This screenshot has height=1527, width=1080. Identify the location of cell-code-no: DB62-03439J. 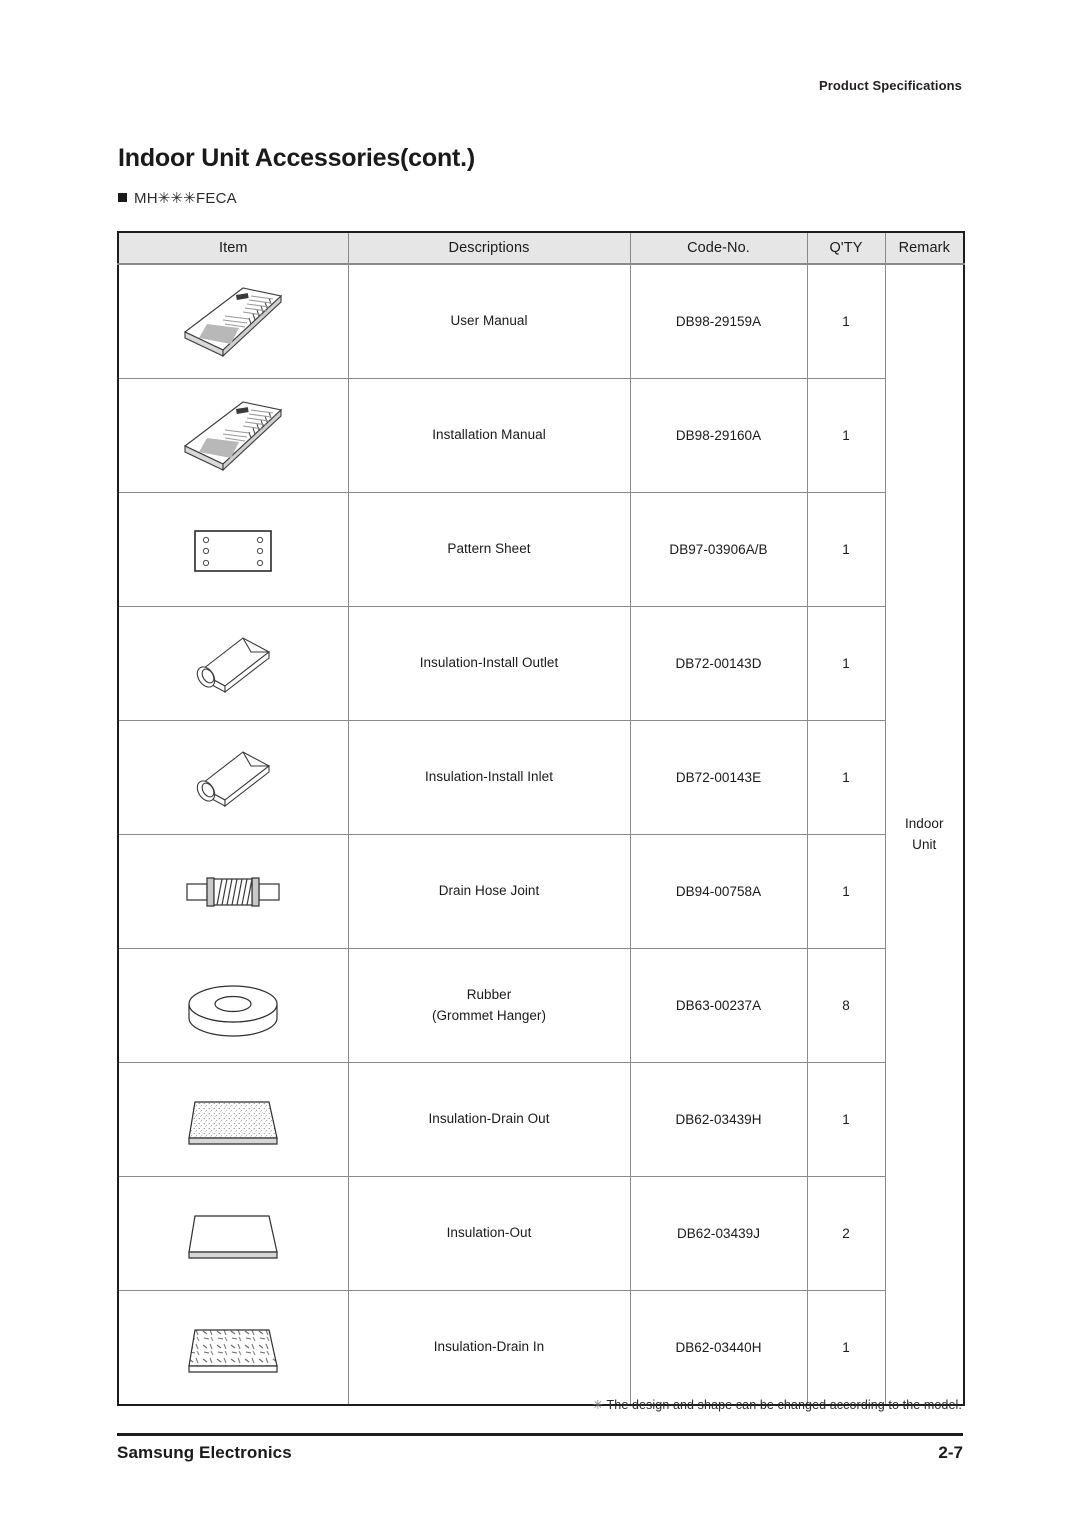
(719, 1233).